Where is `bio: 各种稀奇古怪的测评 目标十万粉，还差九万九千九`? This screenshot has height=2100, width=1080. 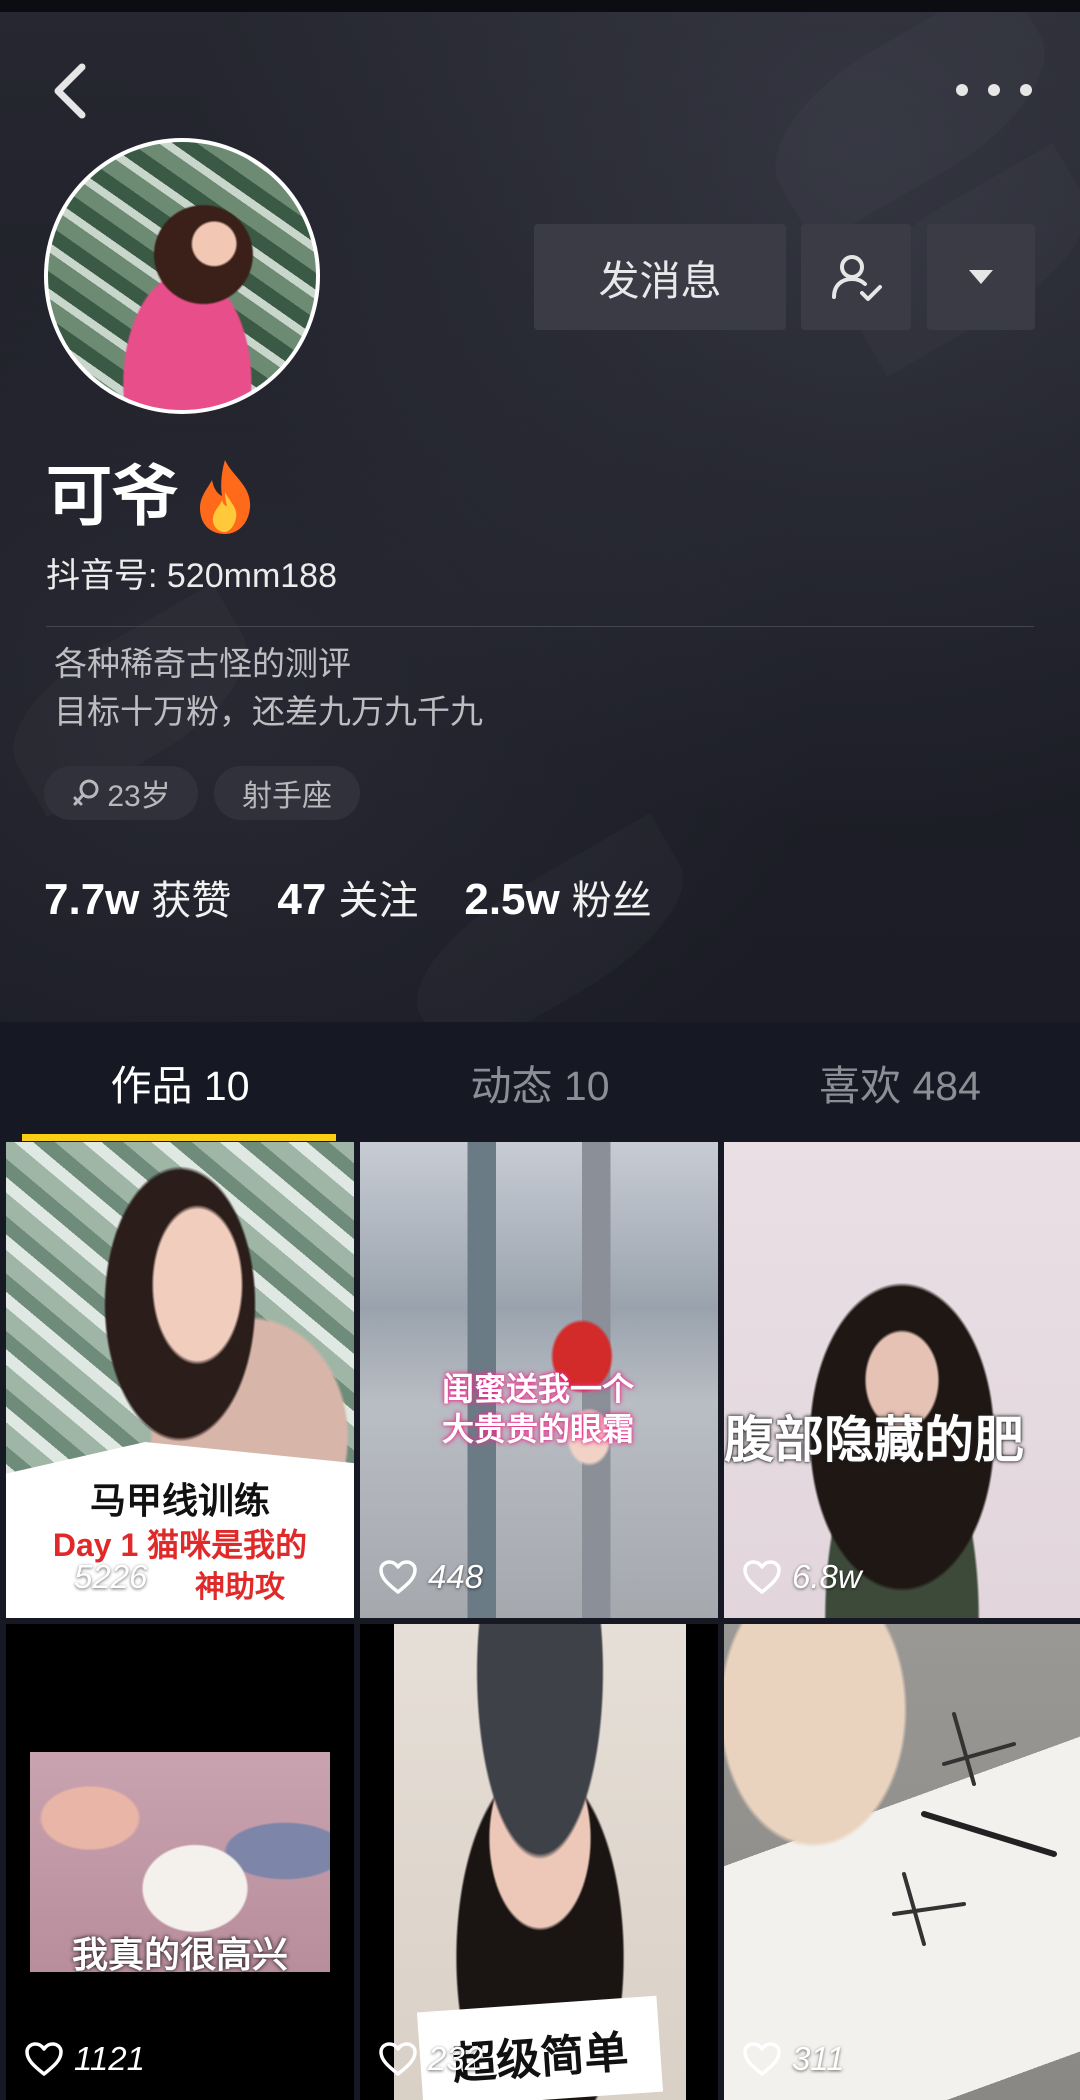
bio: 各种稀奇古怪的测评 目标十万粉，还差九万九千九 is located at coordinates (268, 688).